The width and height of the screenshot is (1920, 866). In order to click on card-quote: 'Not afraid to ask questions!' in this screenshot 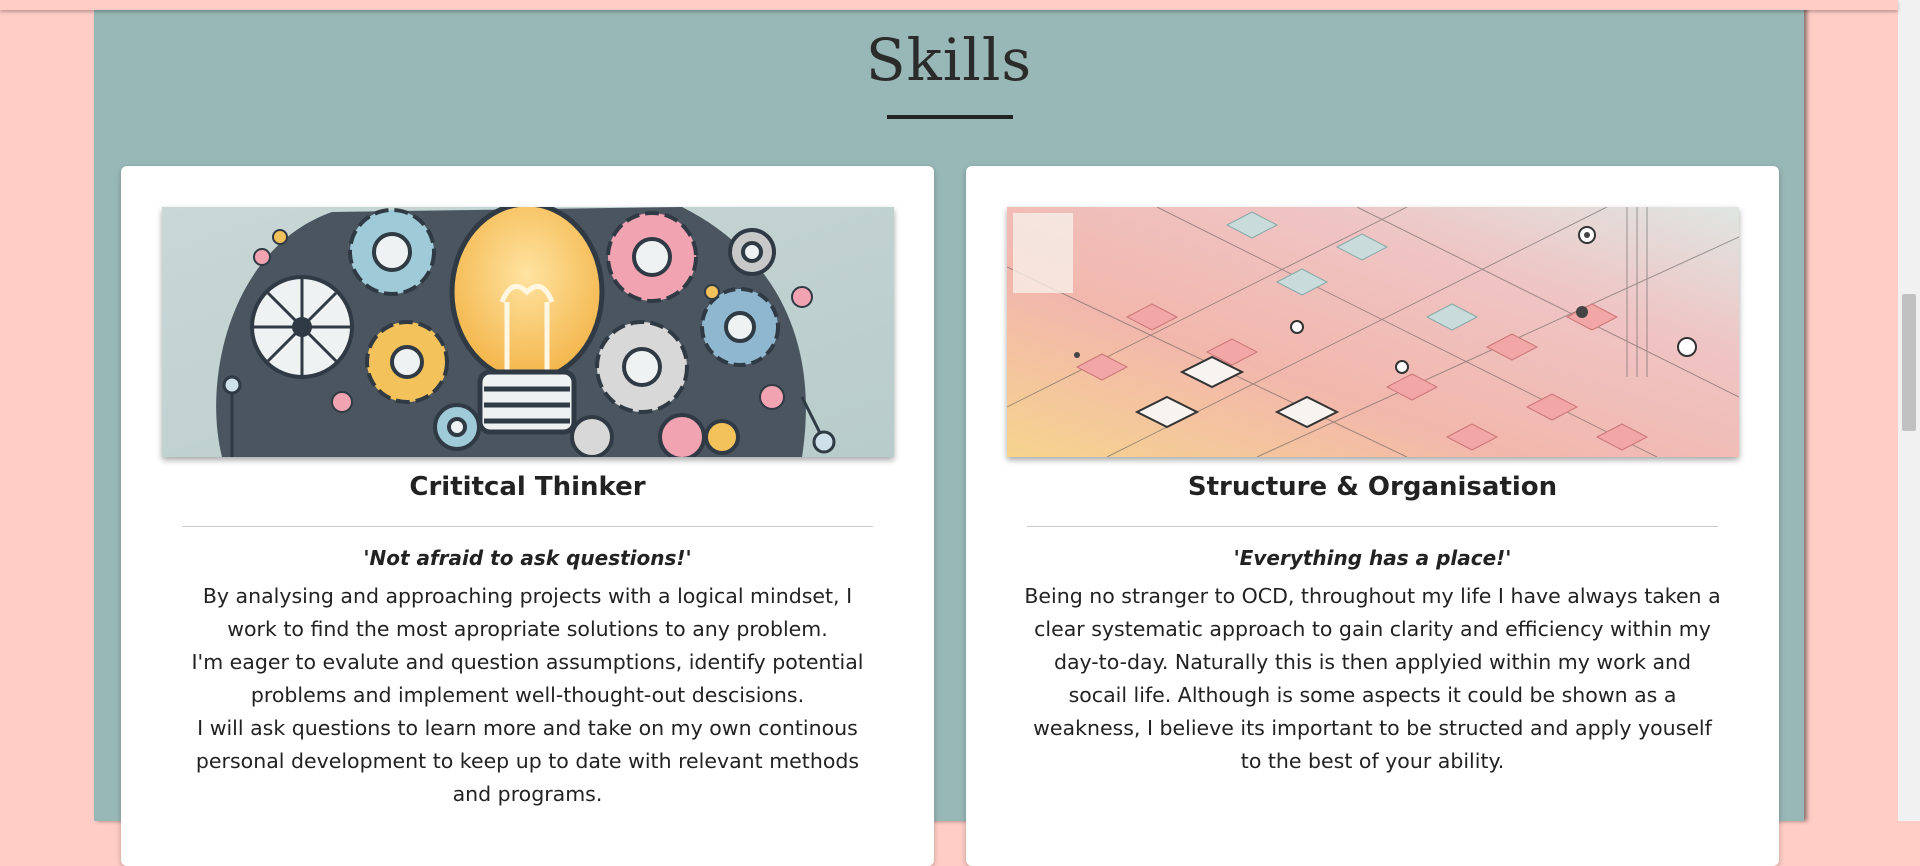, I will do `click(527, 558)`.